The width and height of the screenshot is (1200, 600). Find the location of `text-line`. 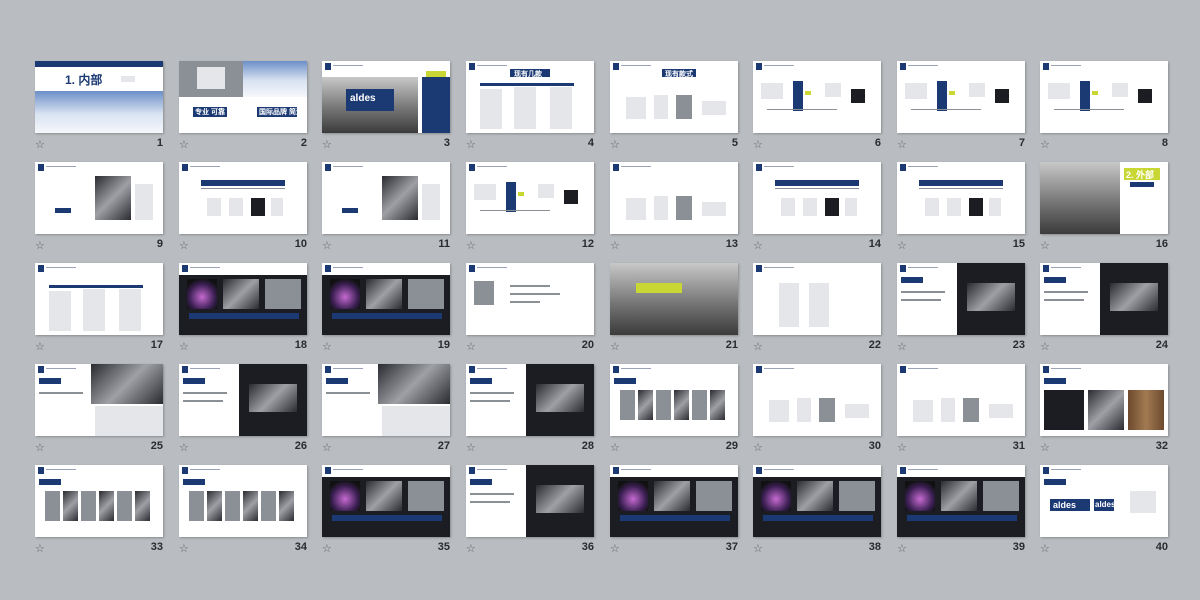

text-line is located at coordinates (203, 401).